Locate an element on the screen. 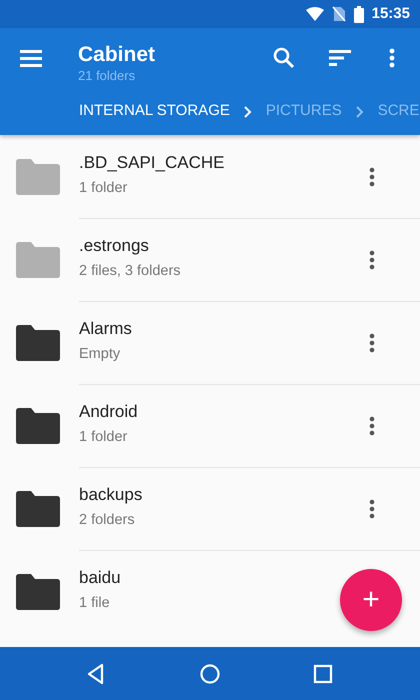 The height and width of the screenshot is (700, 420). folder-info: 2 files, 3 folders is located at coordinates (130, 271).